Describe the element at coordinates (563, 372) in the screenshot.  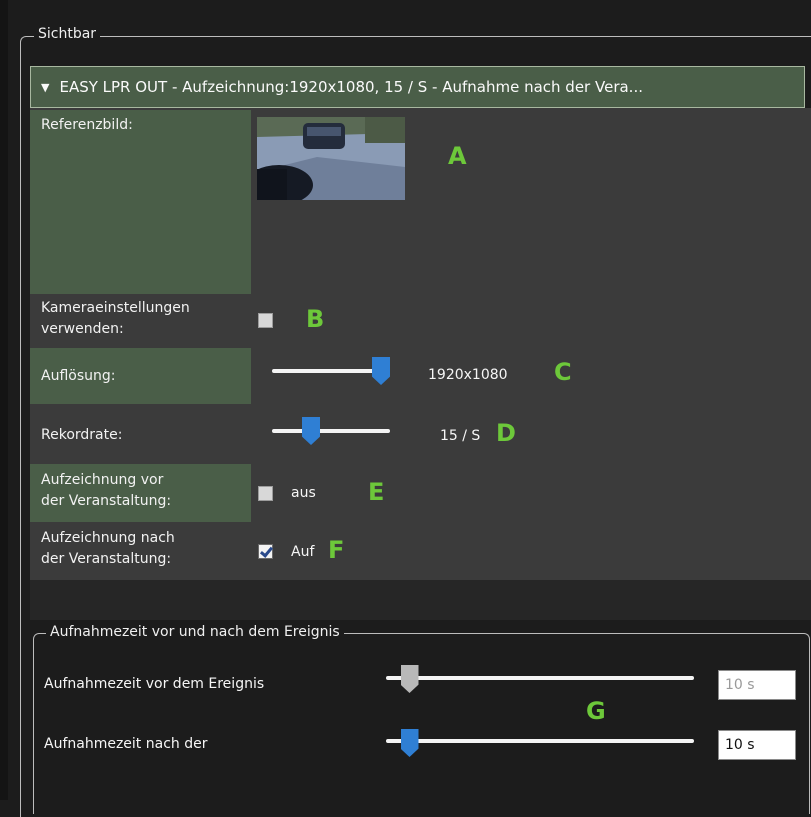
I see `annotation-marker-c: C` at that location.